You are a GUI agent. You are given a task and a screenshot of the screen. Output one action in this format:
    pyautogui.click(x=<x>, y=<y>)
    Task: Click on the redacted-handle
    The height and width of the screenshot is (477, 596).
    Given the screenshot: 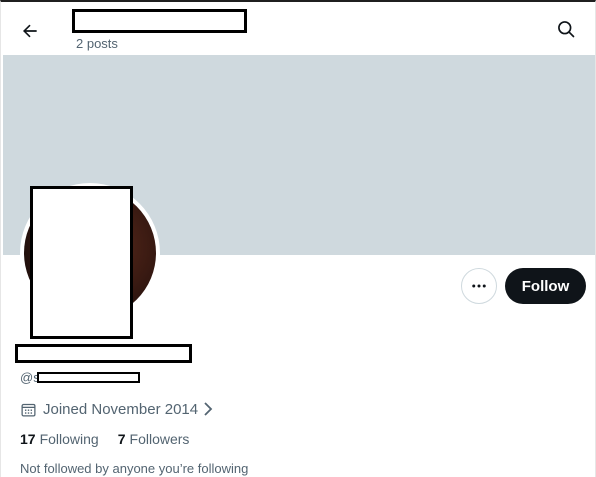 What is the action you would take?
    pyautogui.click(x=88, y=377)
    